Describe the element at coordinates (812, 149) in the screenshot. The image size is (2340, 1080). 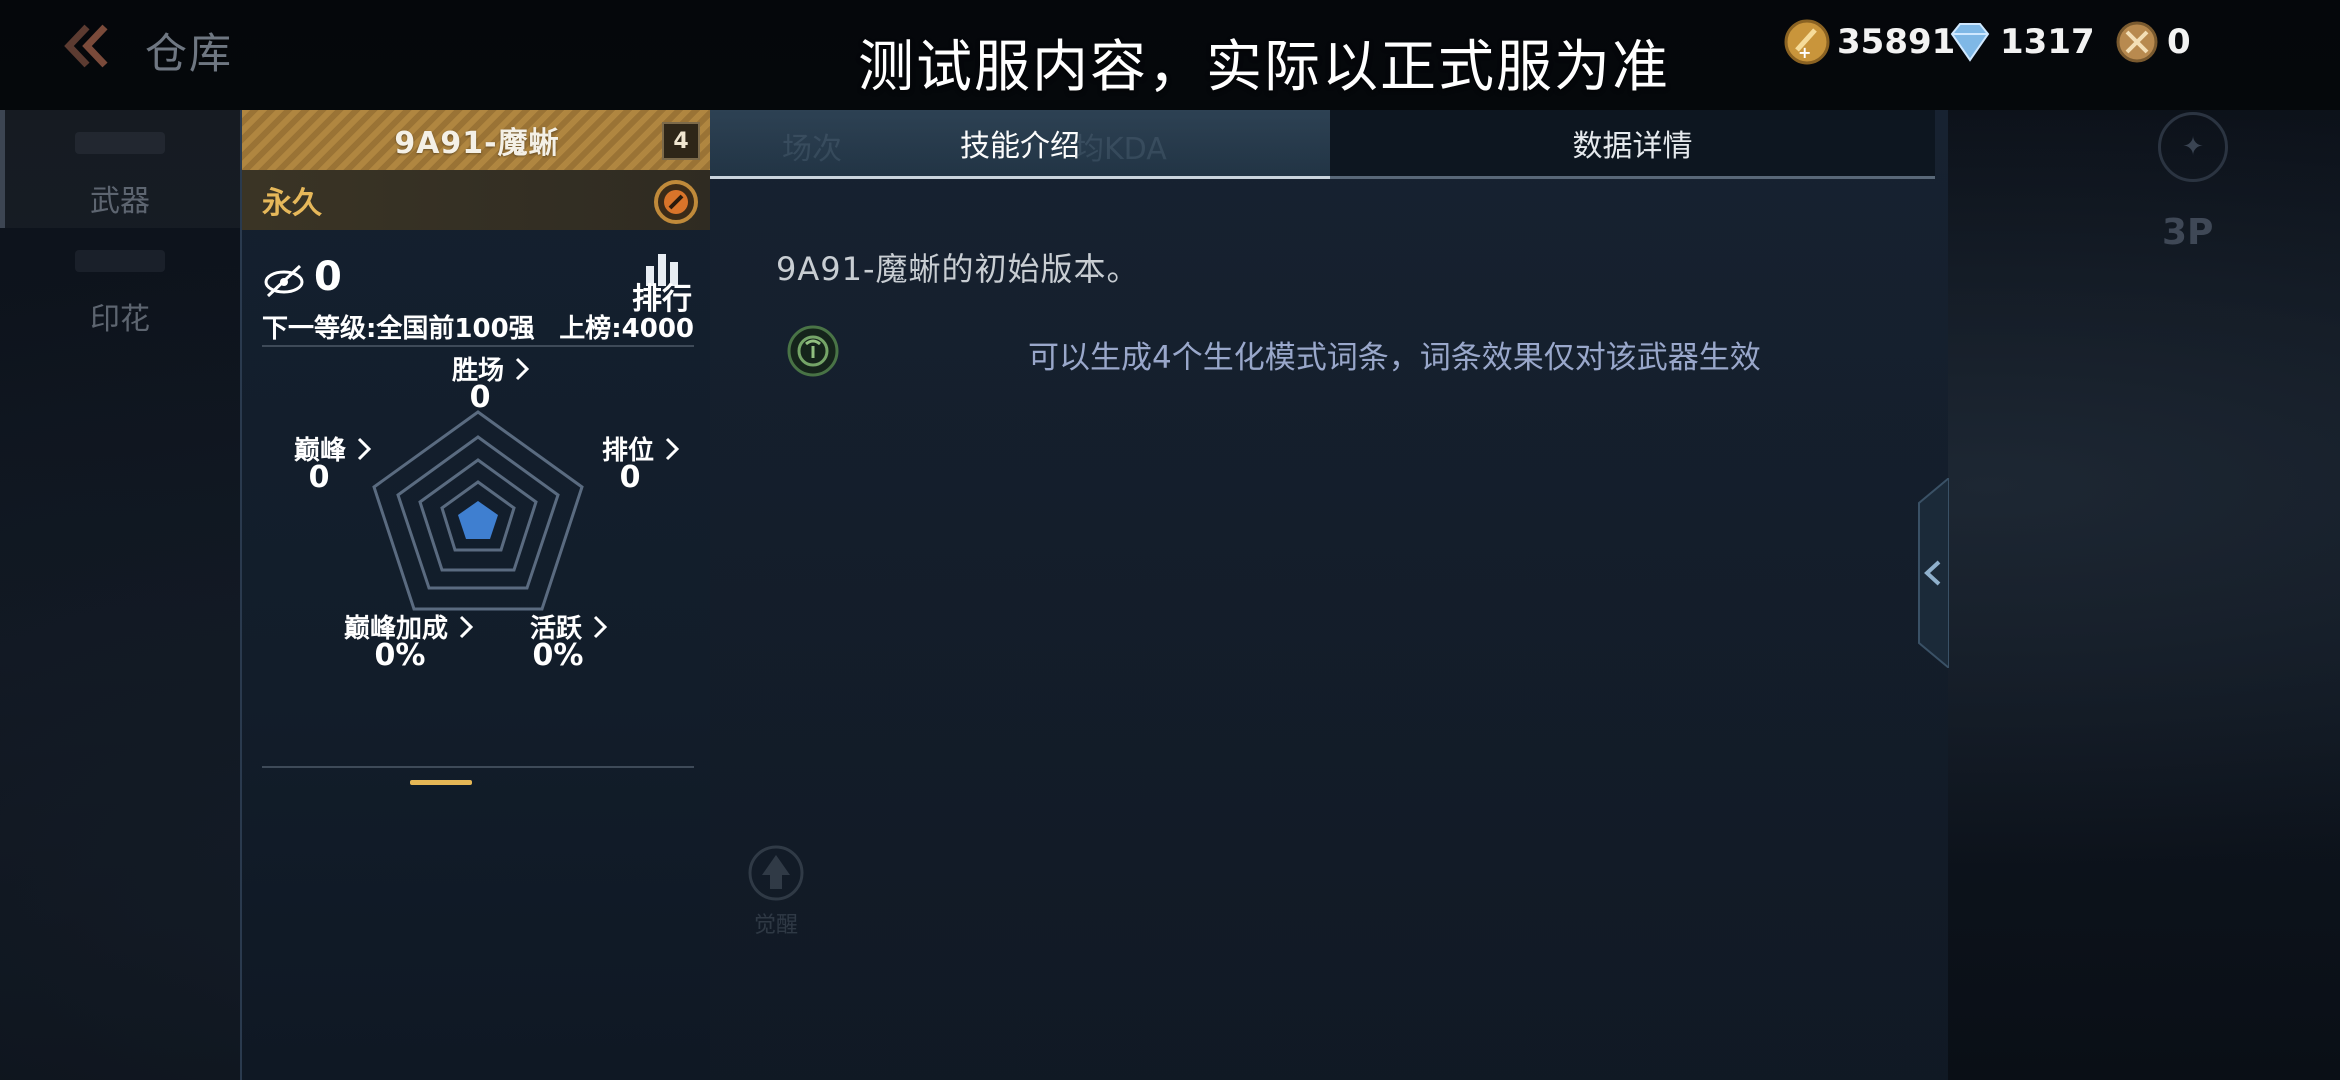
I see `ghost-matches-label: 场次` at that location.